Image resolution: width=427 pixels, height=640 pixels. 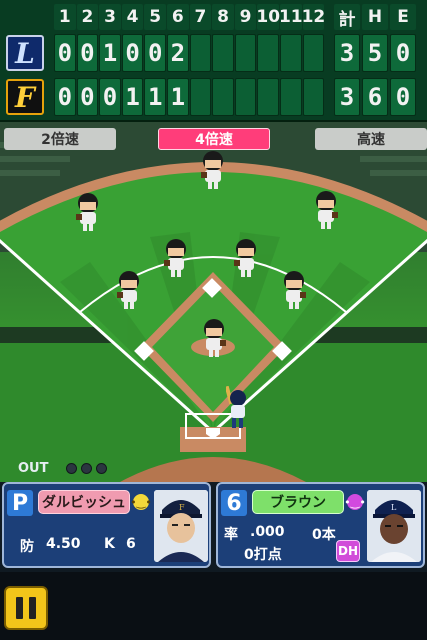 I want to click on inning-header-11: 11, so click(x=291, y=17).